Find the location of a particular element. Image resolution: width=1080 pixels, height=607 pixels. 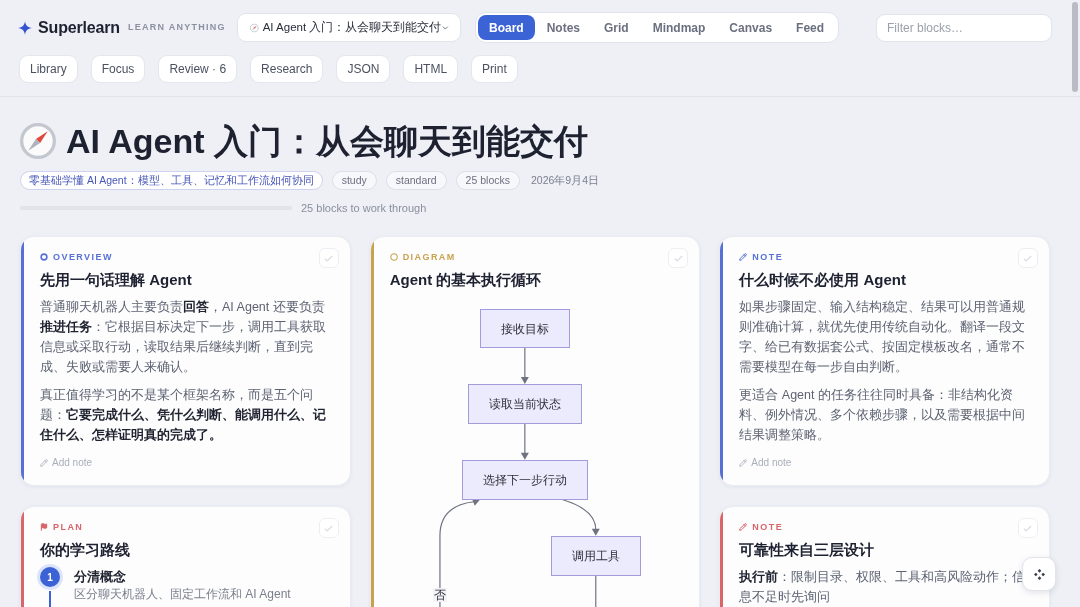

card-paragraph: 真正值得学习的不是某个框架名称，而是五个问题：它要完成什么、凭什么判断、能调用什么、记住什么、怎样证明真的完成了。 is located at coordinates (183, 415).